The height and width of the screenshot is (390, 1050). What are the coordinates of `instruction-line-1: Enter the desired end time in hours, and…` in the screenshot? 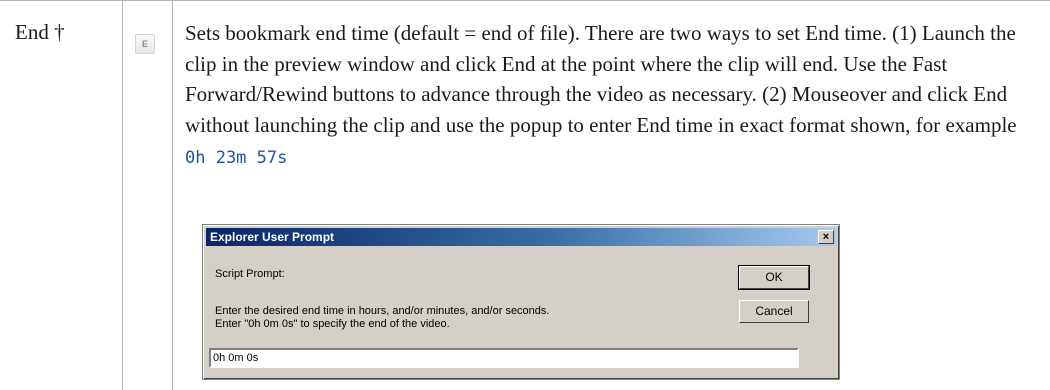 It's located at (382, 311).